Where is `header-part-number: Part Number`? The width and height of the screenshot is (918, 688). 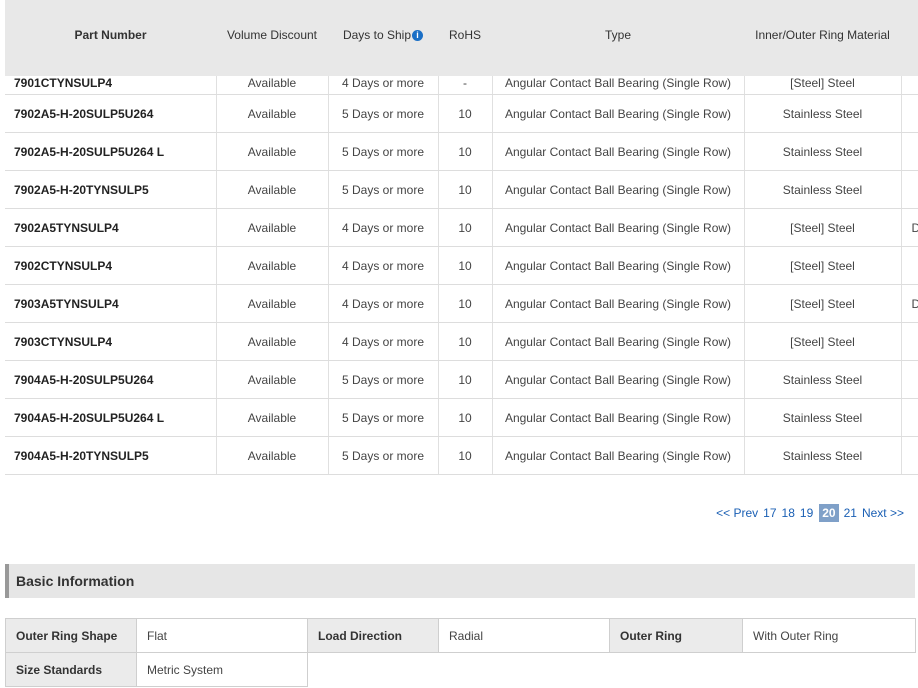
header-part-number: Part Number is located at coordinates (110, 38).